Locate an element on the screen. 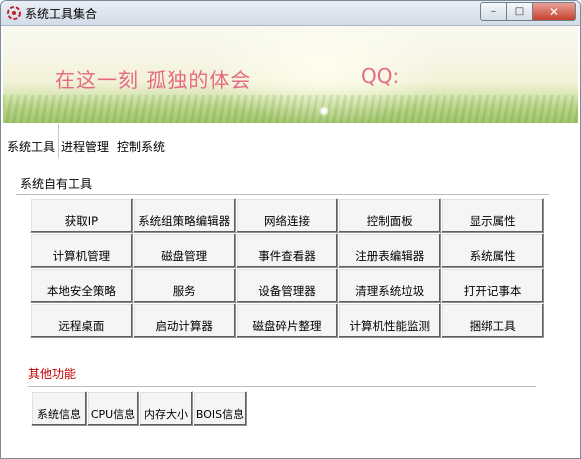  launch-calculator-button: 启动计算器 is located at coordinates (184, 320).